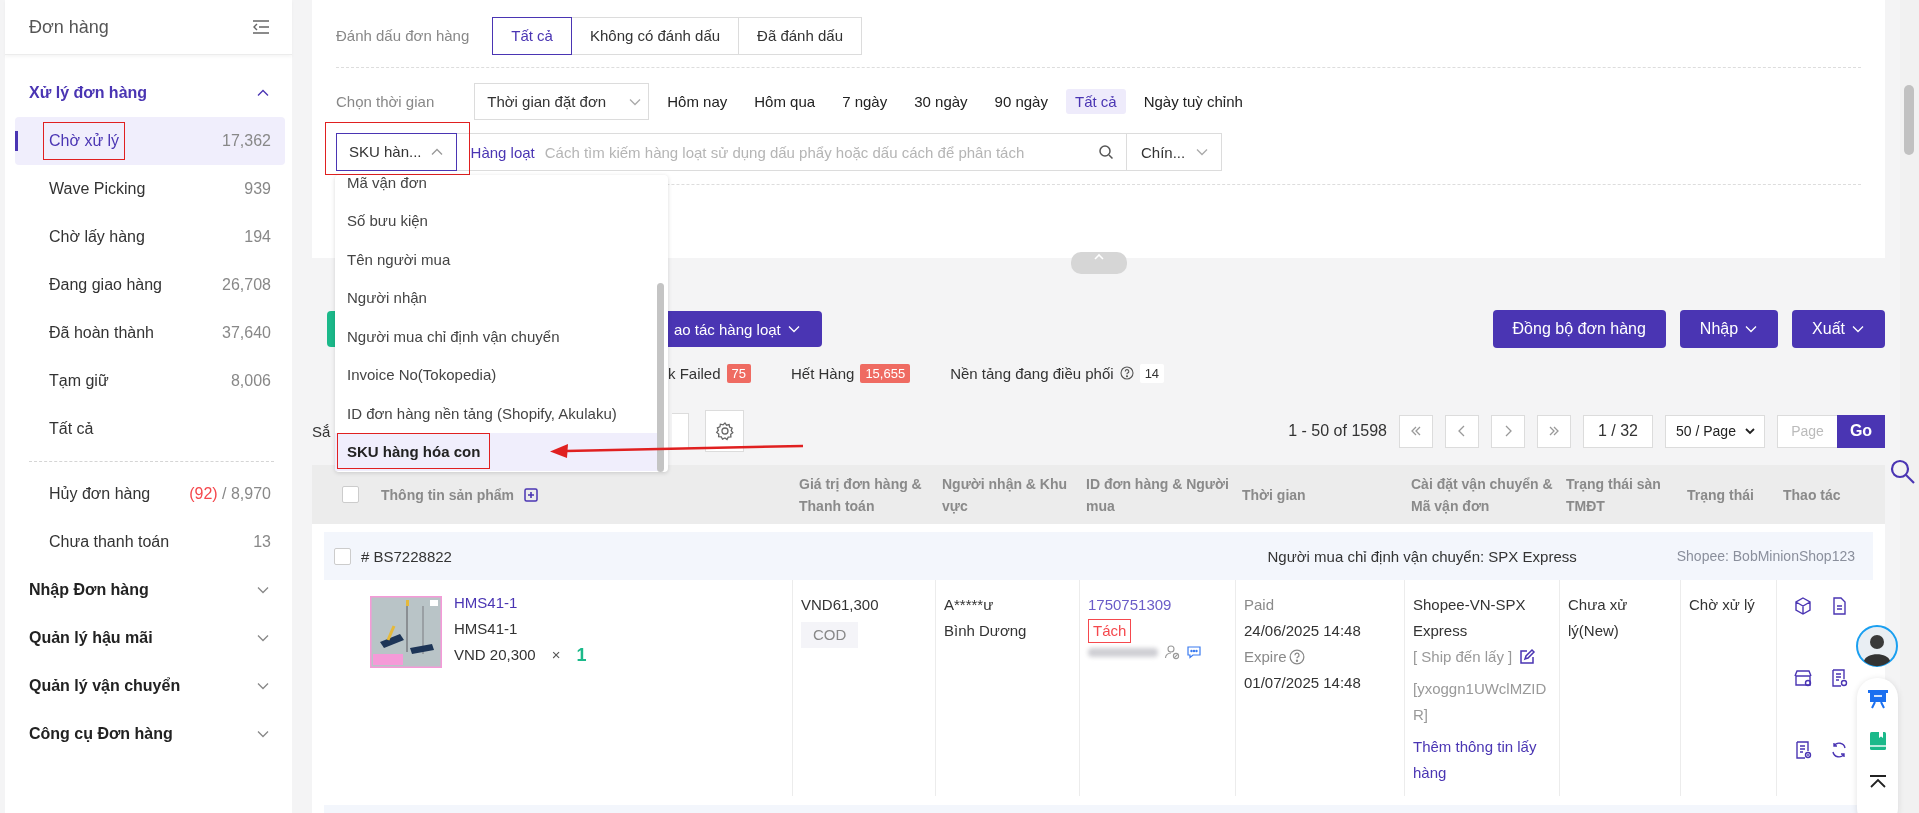 Image resolution: width=1919 pixels, height=813 pixels. I want to click on item-count: 37,640, so click(246, 332).